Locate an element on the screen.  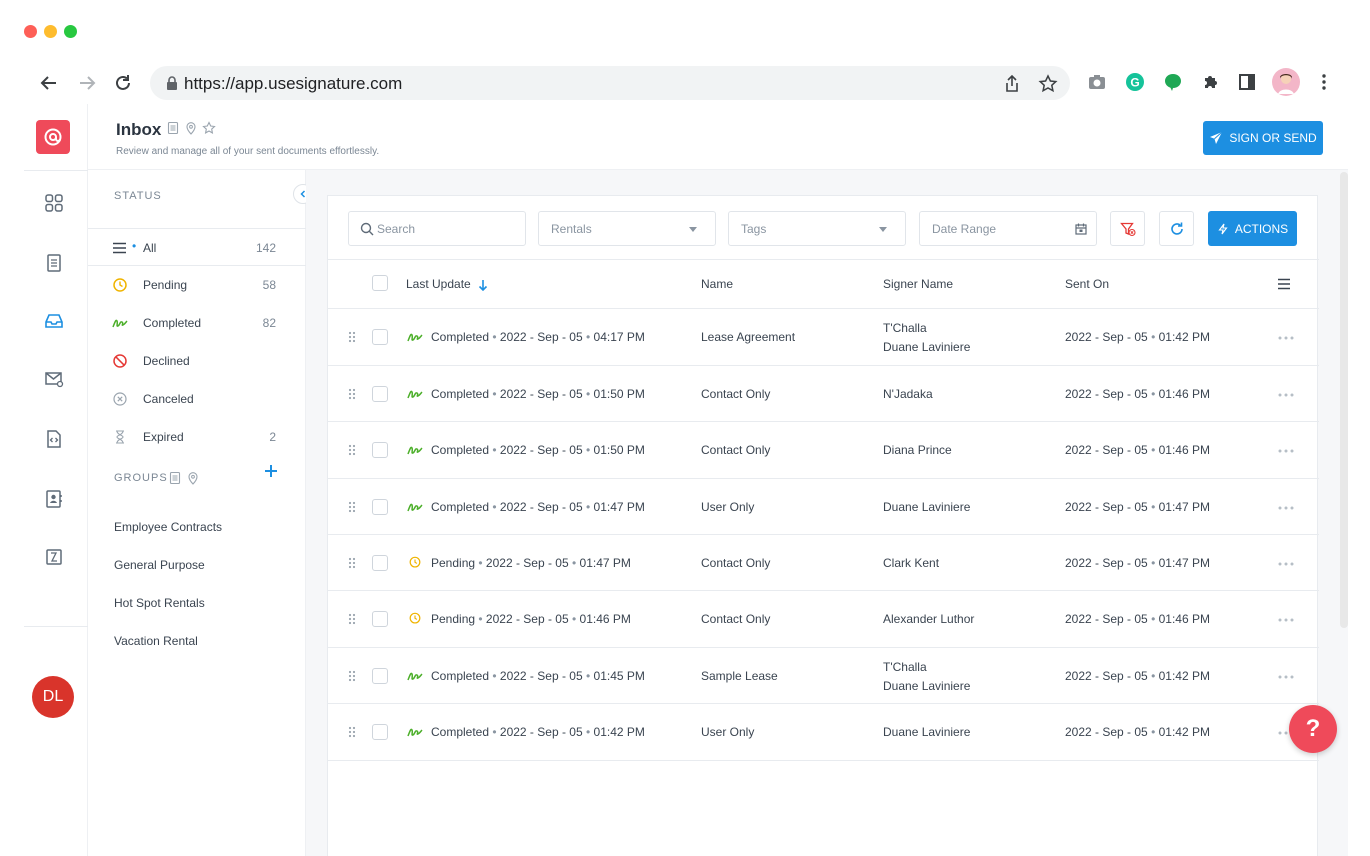
groups-document-icon is located at coordinates (175, 478).